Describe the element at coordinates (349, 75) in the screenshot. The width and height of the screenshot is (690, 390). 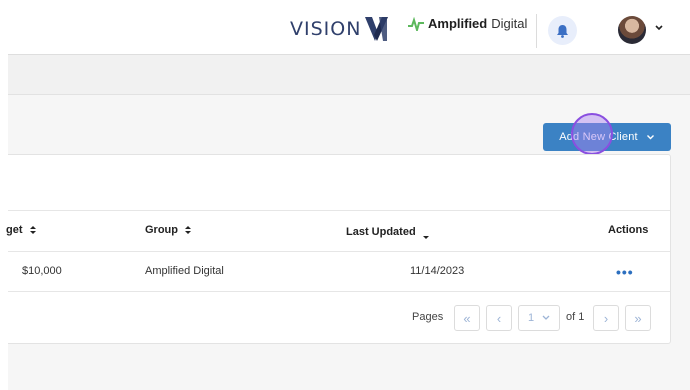
I see `sub-navigation-bar` at that location.